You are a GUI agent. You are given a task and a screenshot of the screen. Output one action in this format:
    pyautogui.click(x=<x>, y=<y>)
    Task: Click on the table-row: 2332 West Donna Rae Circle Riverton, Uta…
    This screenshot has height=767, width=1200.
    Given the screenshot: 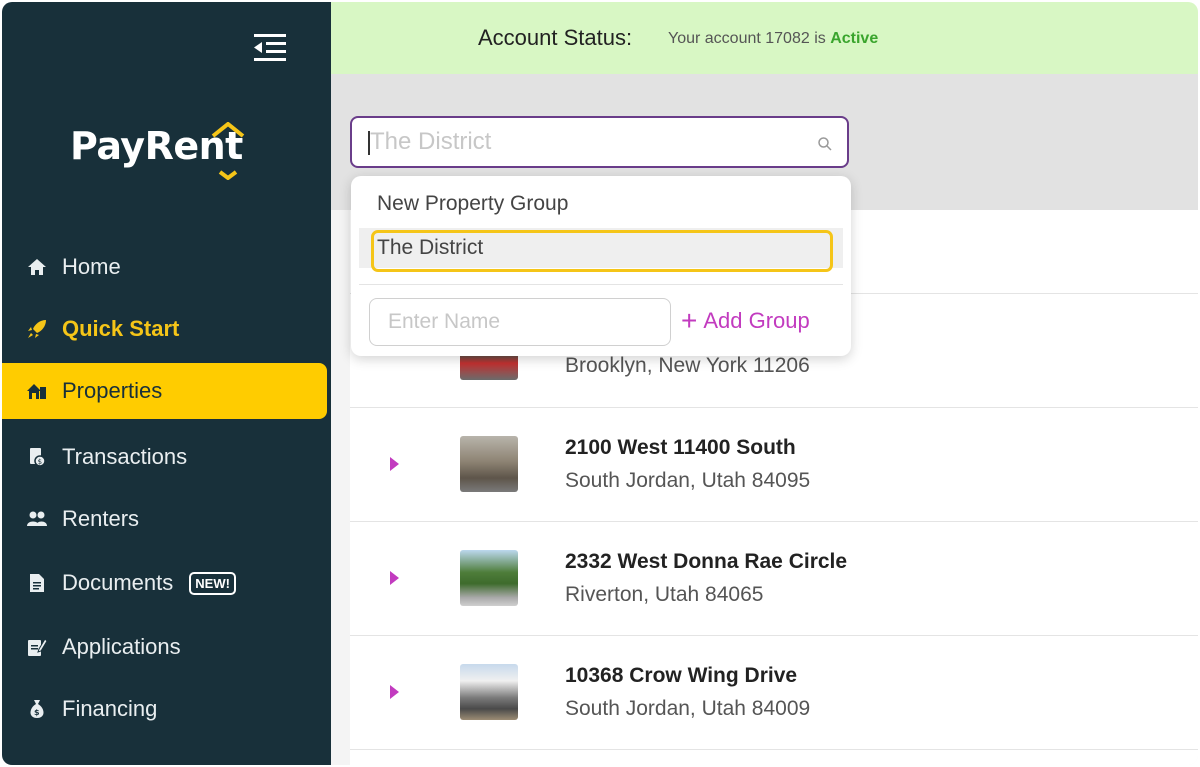 What is the action you would take?
    pyautogui.click(x=774, y=579)
    